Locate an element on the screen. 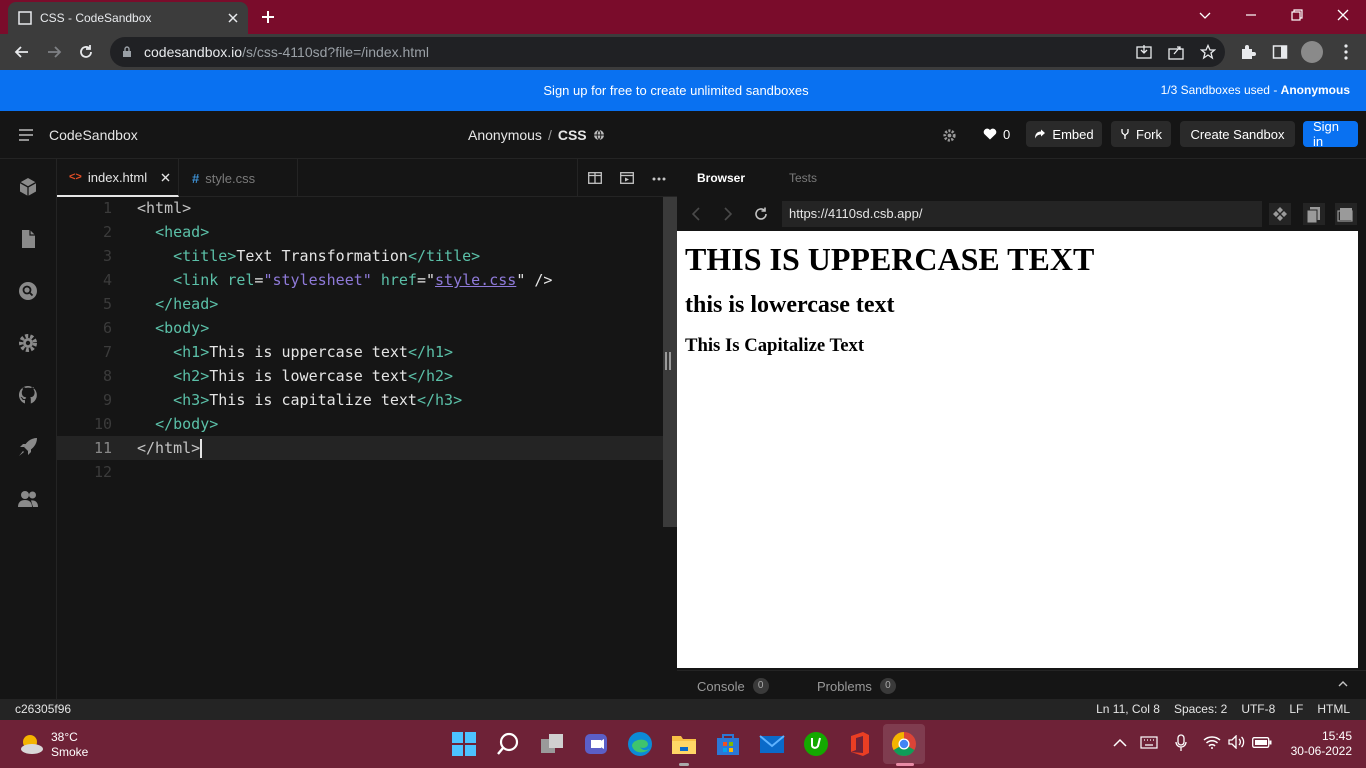  split-editor-icon is located at coordinates (595, 178).